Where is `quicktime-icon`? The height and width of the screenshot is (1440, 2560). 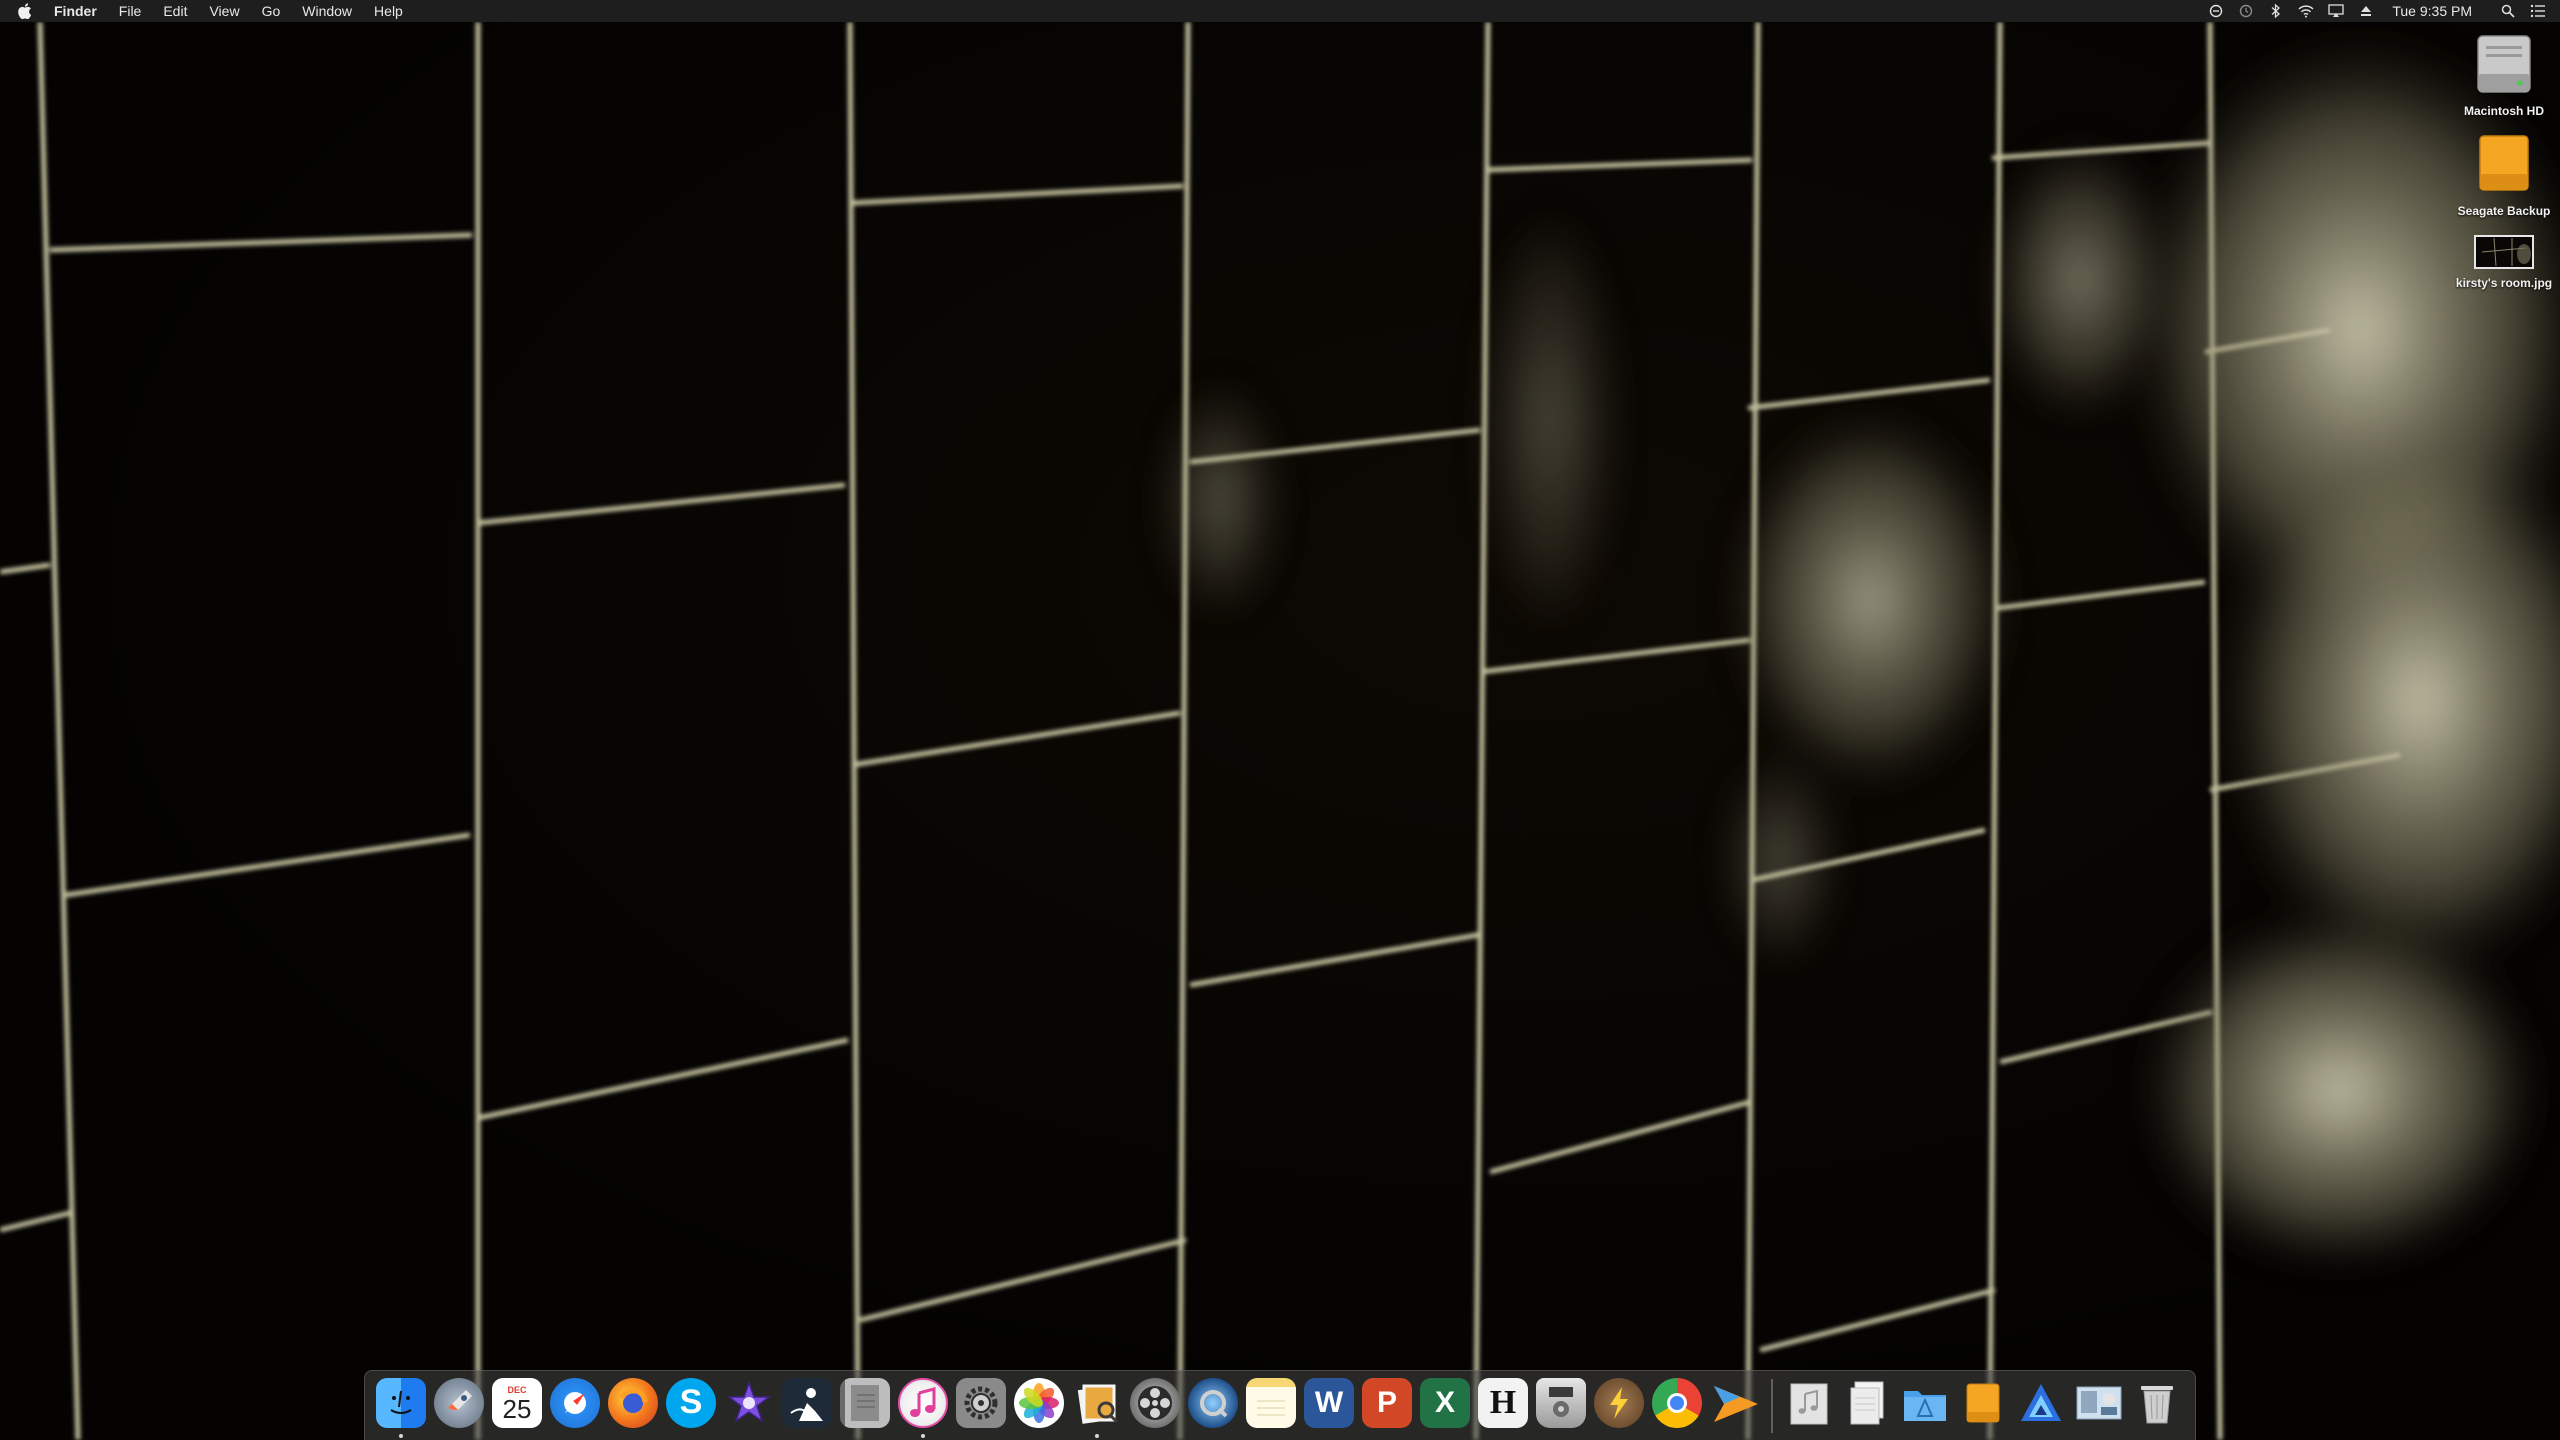
quicktime-icon is located at coordinates (1213, 1402).